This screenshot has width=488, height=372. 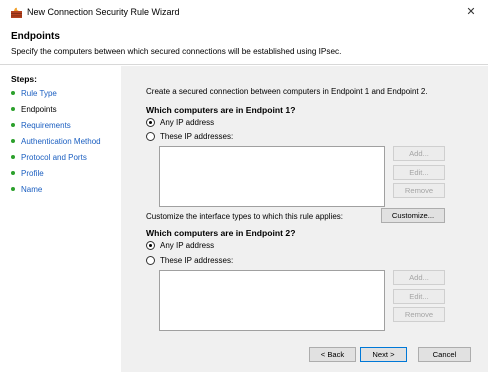 I want to click on close-button: ✕, so click(x=471, y=12).